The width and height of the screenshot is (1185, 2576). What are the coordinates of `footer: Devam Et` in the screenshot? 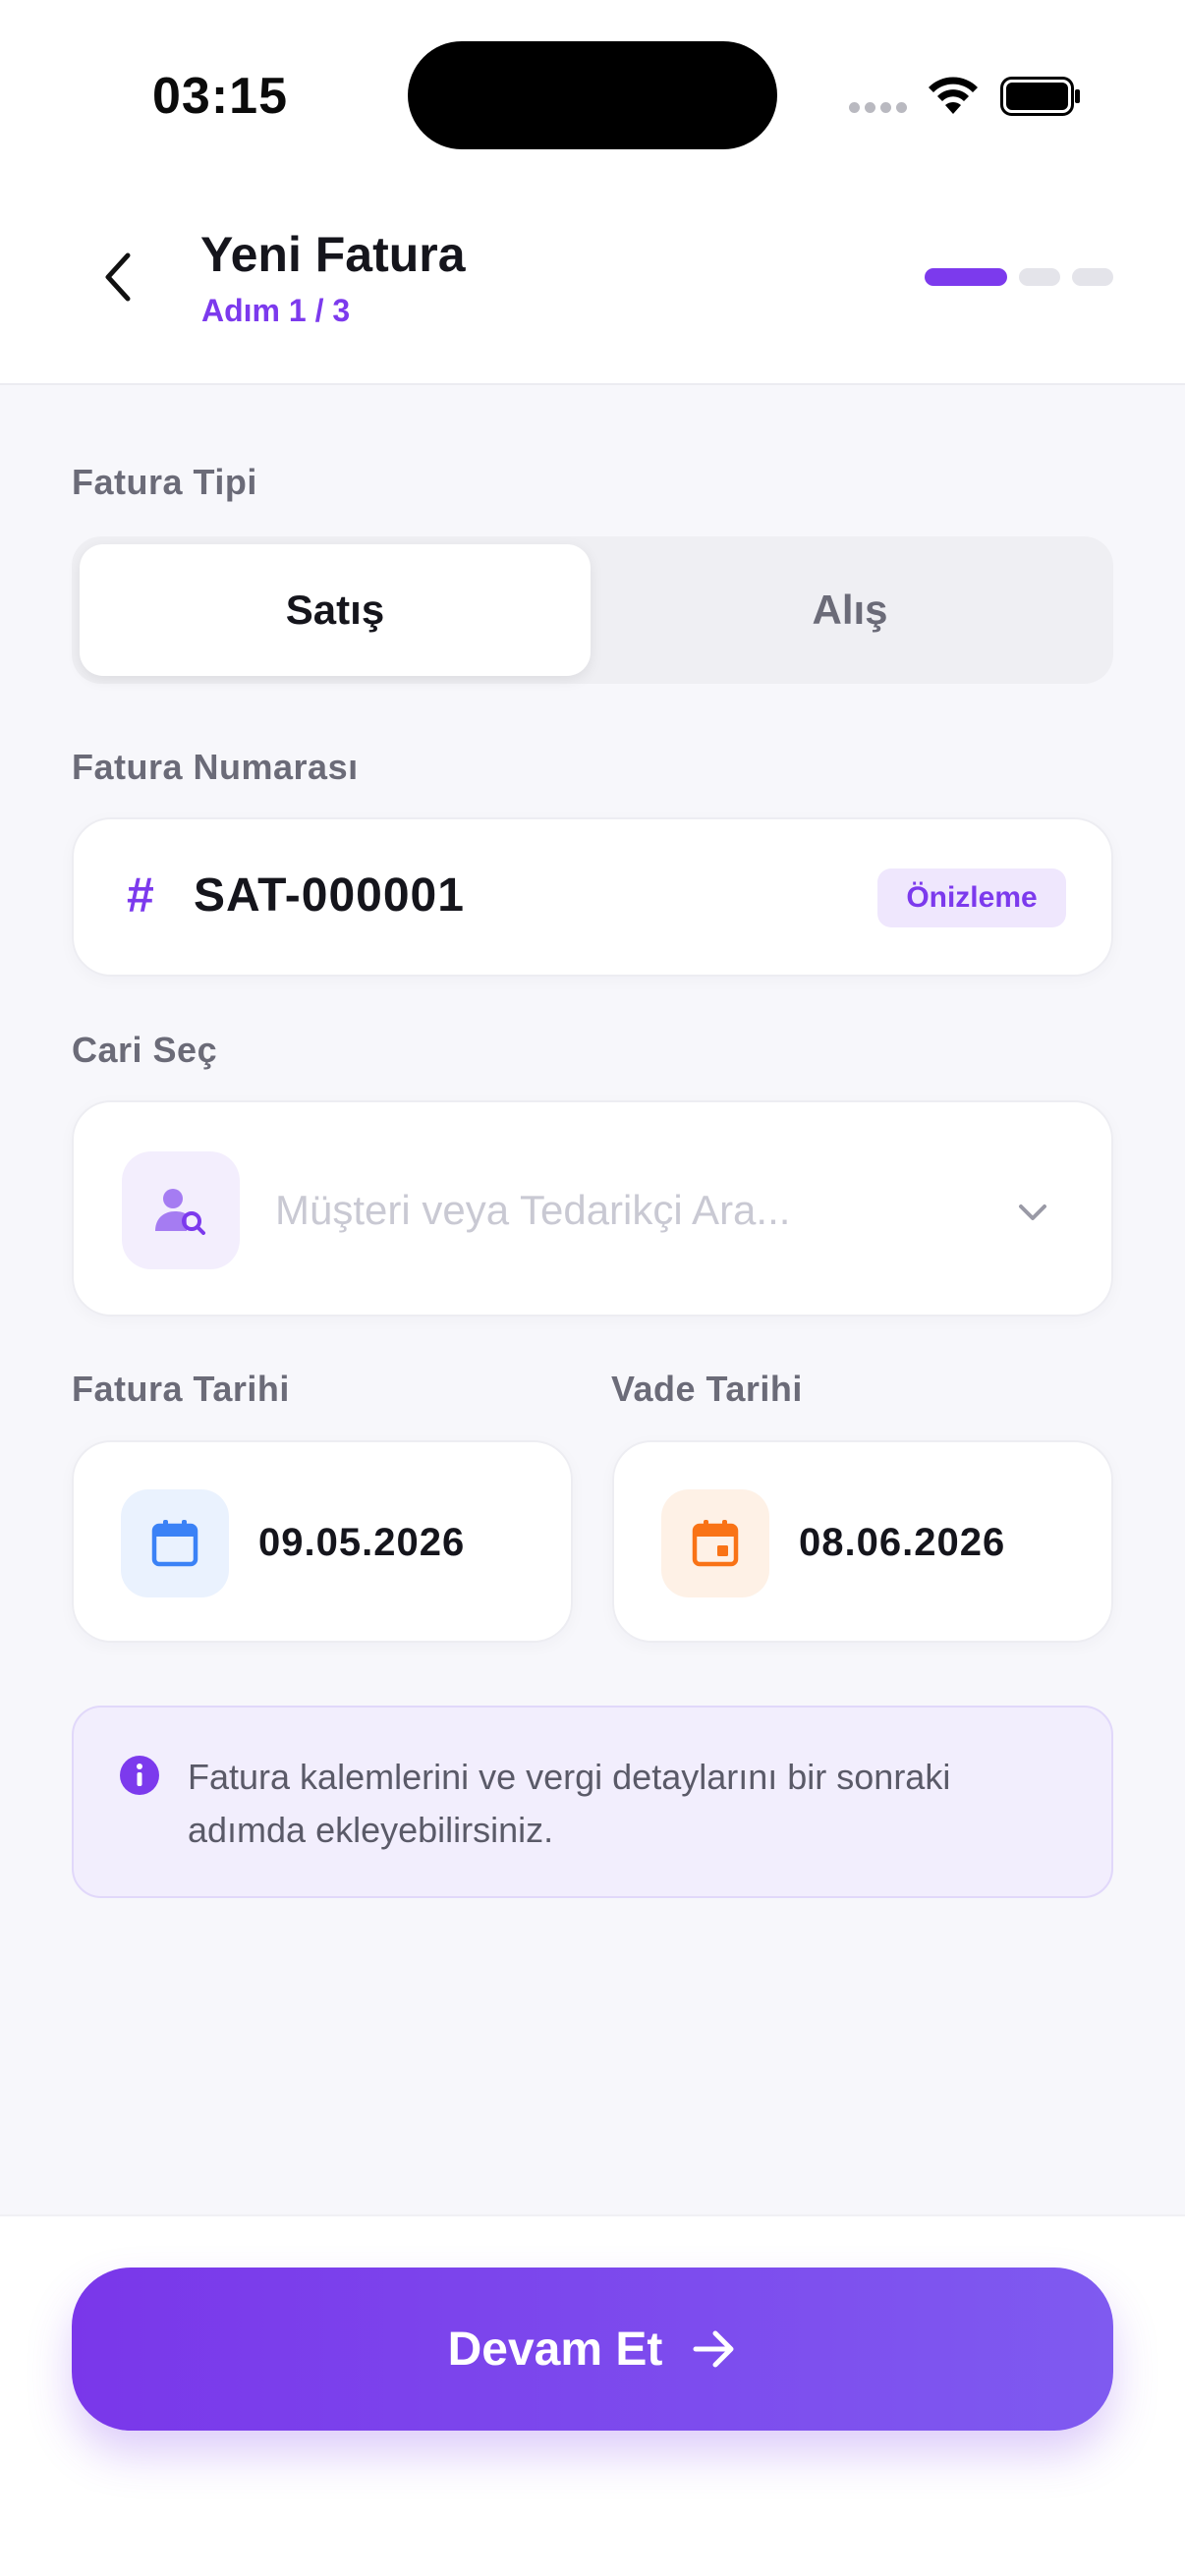 It's located at (592, 2395).